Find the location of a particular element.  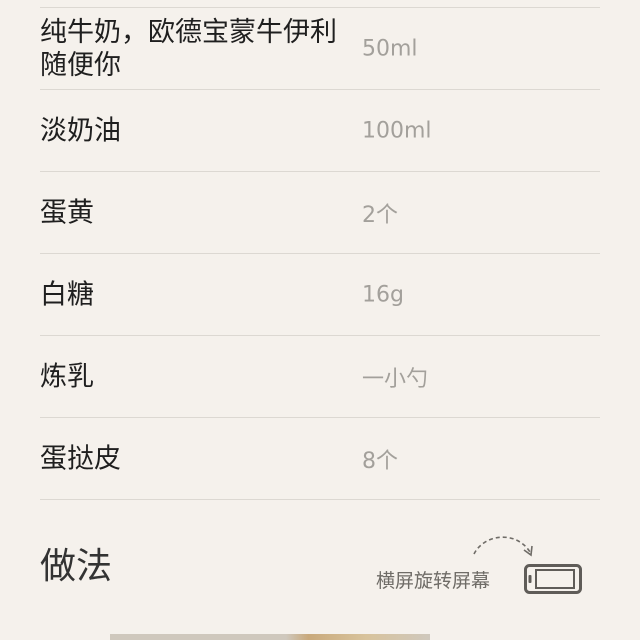

ingredient-name: 白糖 is located at coordinates (67, 294).